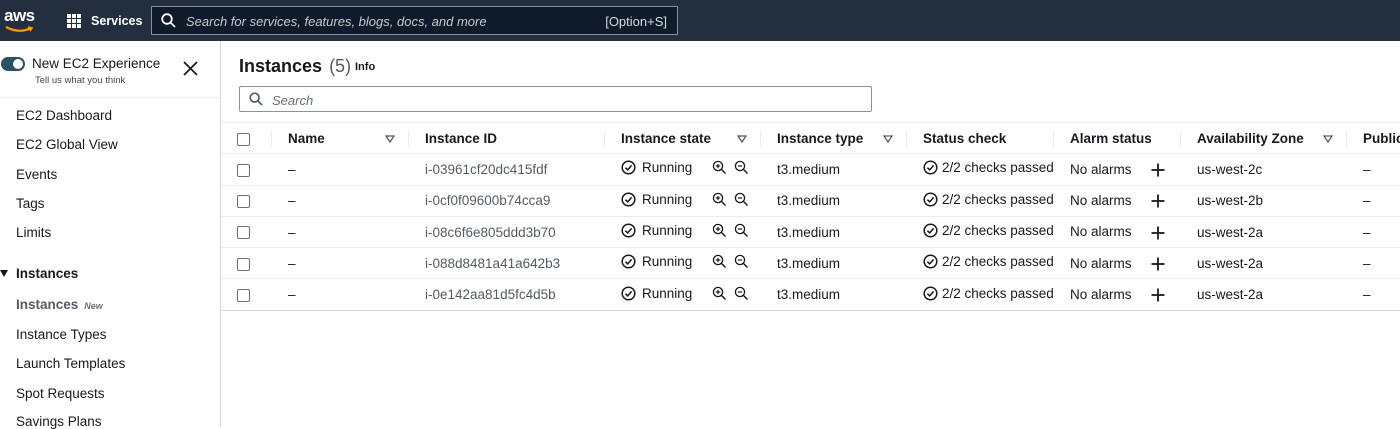  I want to click on sidebar-item-tags: Tags, so click(30, 203).